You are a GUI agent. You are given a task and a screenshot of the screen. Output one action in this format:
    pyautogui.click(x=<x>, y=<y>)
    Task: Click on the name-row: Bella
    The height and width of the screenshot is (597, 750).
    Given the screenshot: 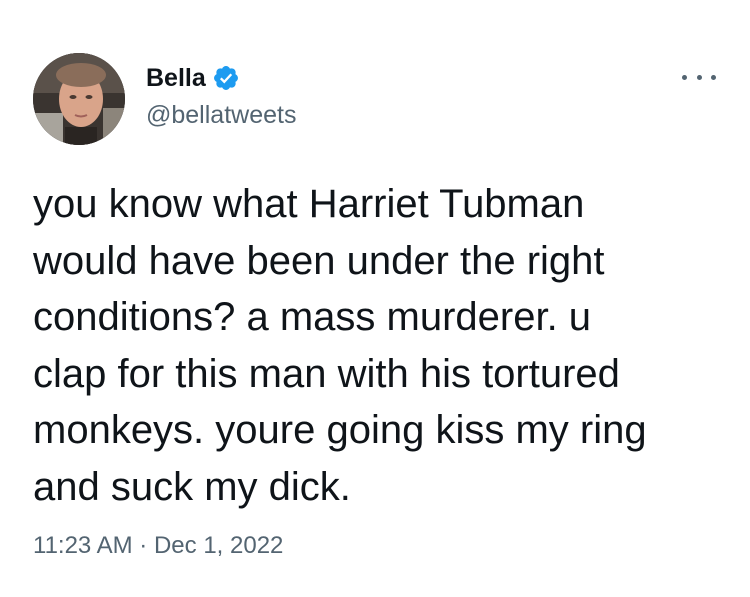 What is the action you would take?
    pyautogui.click(x=221, y=78)
    